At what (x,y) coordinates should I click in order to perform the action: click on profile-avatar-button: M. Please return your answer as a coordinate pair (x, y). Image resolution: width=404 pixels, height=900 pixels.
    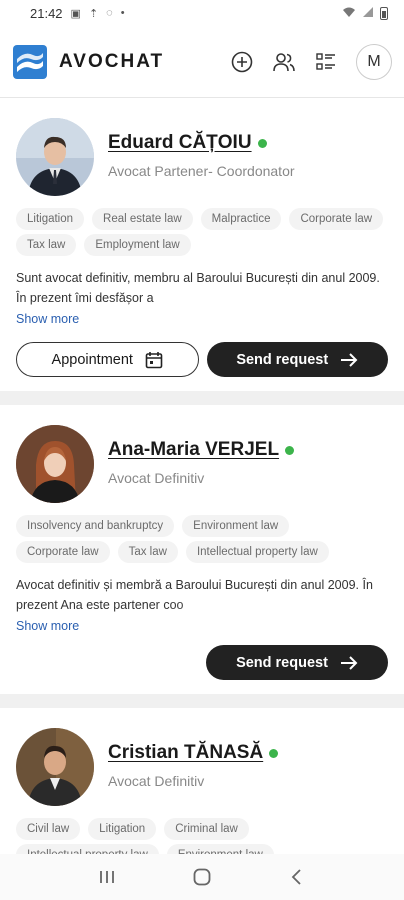
    Looking at the image, I should click on (374, 61).